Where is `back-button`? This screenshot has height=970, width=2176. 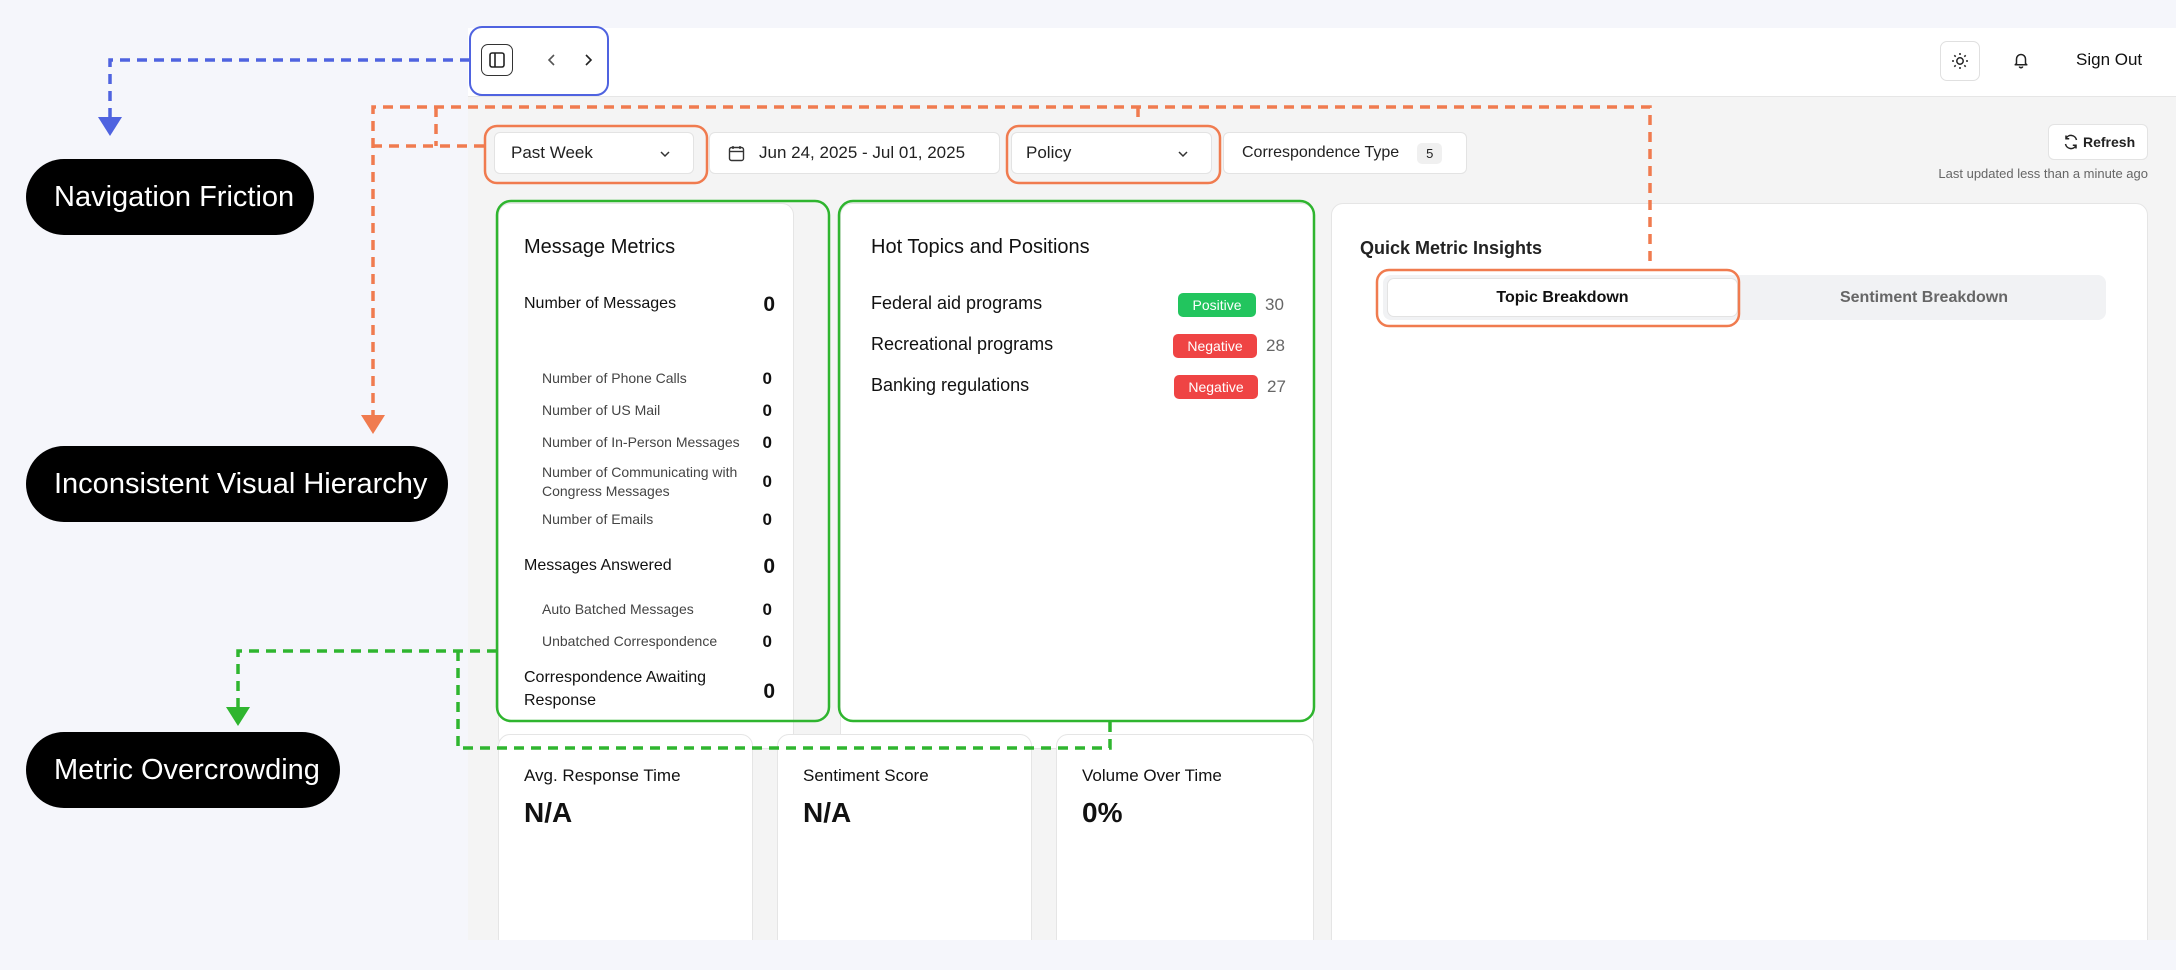 back-button is located at coordinates (552, 60).